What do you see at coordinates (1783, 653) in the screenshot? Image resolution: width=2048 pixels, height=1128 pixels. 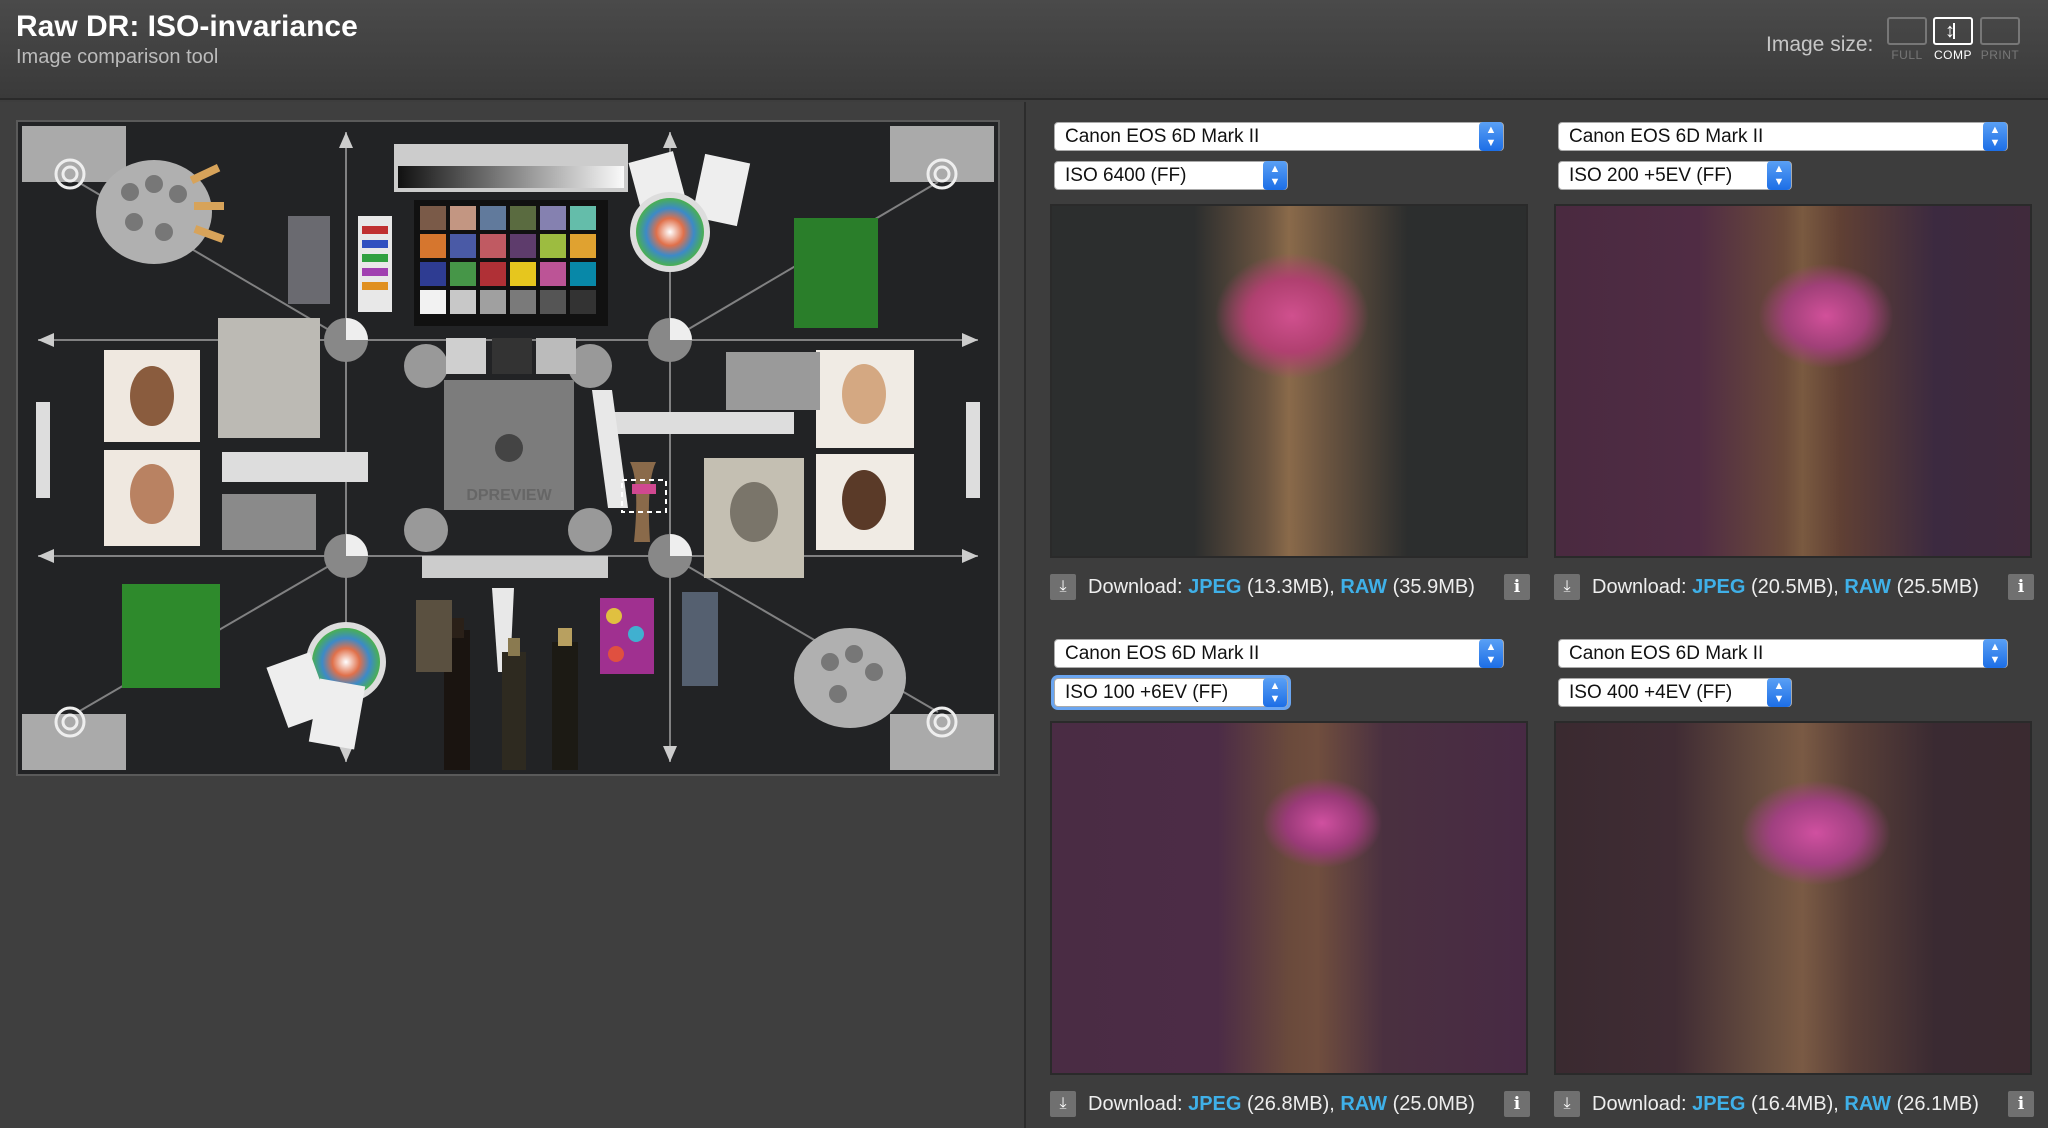 I see `camera-select-4: Canon EOS 6D Mark II ▲ ▼` at bounding box center [1783, 653].